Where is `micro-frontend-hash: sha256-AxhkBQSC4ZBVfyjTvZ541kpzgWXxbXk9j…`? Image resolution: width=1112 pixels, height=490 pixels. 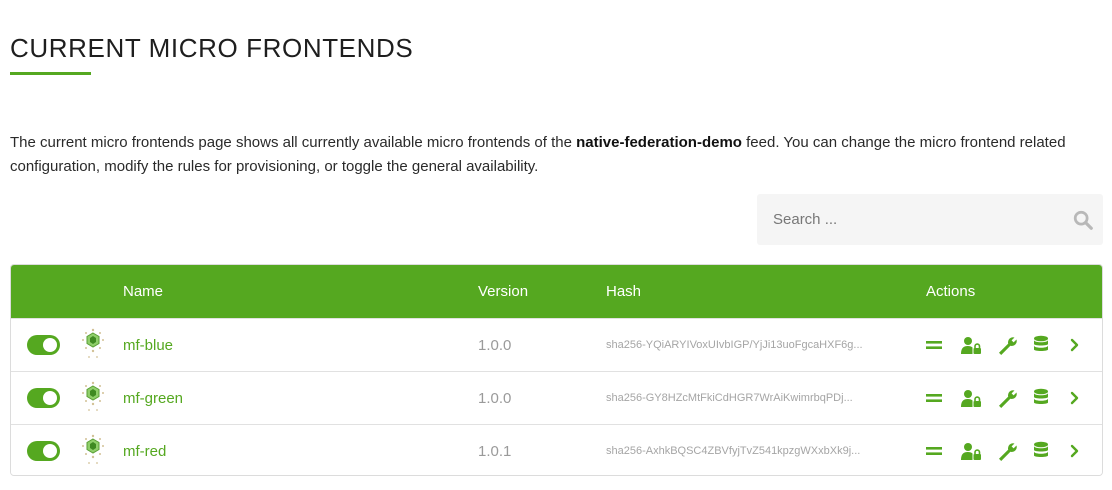 micro-frontend-hash: sha256-AxhkBQSC4ZBVfyjTvZ541kpzgWXxbXk9j… is located at coordinates (733, 451).